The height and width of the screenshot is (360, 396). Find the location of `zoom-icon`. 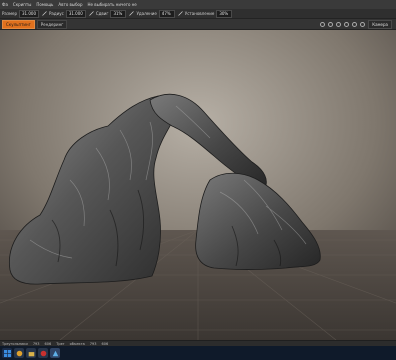

zoom-icon is located at coordinates (339, 24).